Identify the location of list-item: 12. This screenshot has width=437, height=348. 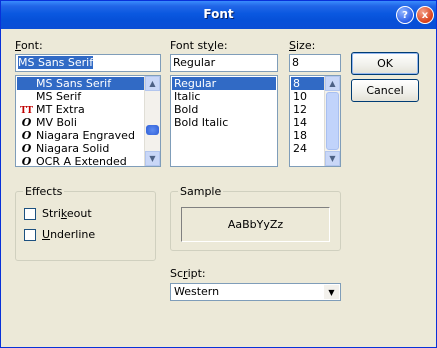
(307, 109).